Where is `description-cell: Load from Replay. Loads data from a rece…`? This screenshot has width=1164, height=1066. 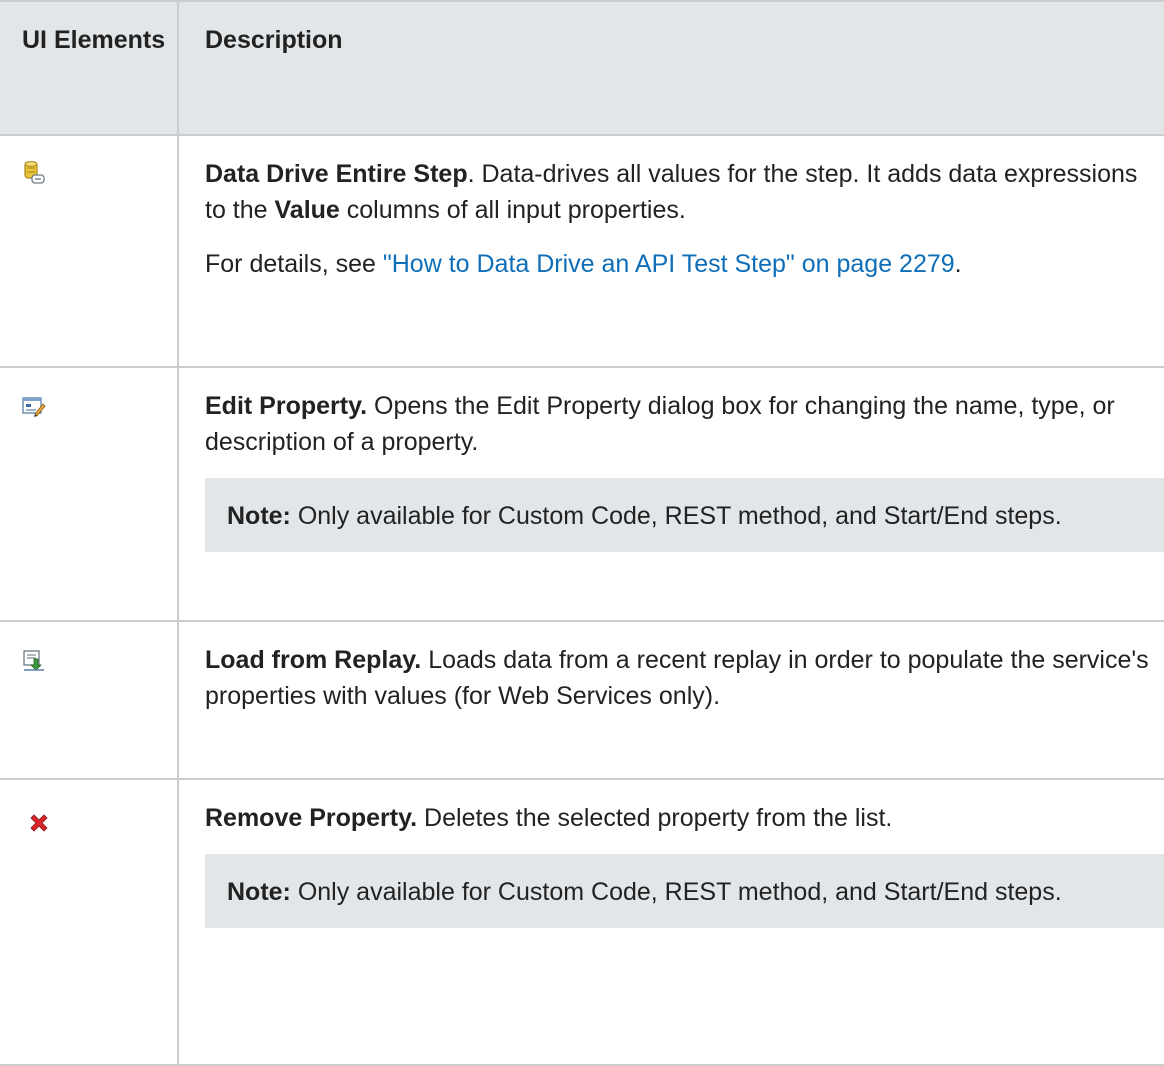
description-cell: Load from Replay. Loads data from a rece… is located at coordinates (670, 700).